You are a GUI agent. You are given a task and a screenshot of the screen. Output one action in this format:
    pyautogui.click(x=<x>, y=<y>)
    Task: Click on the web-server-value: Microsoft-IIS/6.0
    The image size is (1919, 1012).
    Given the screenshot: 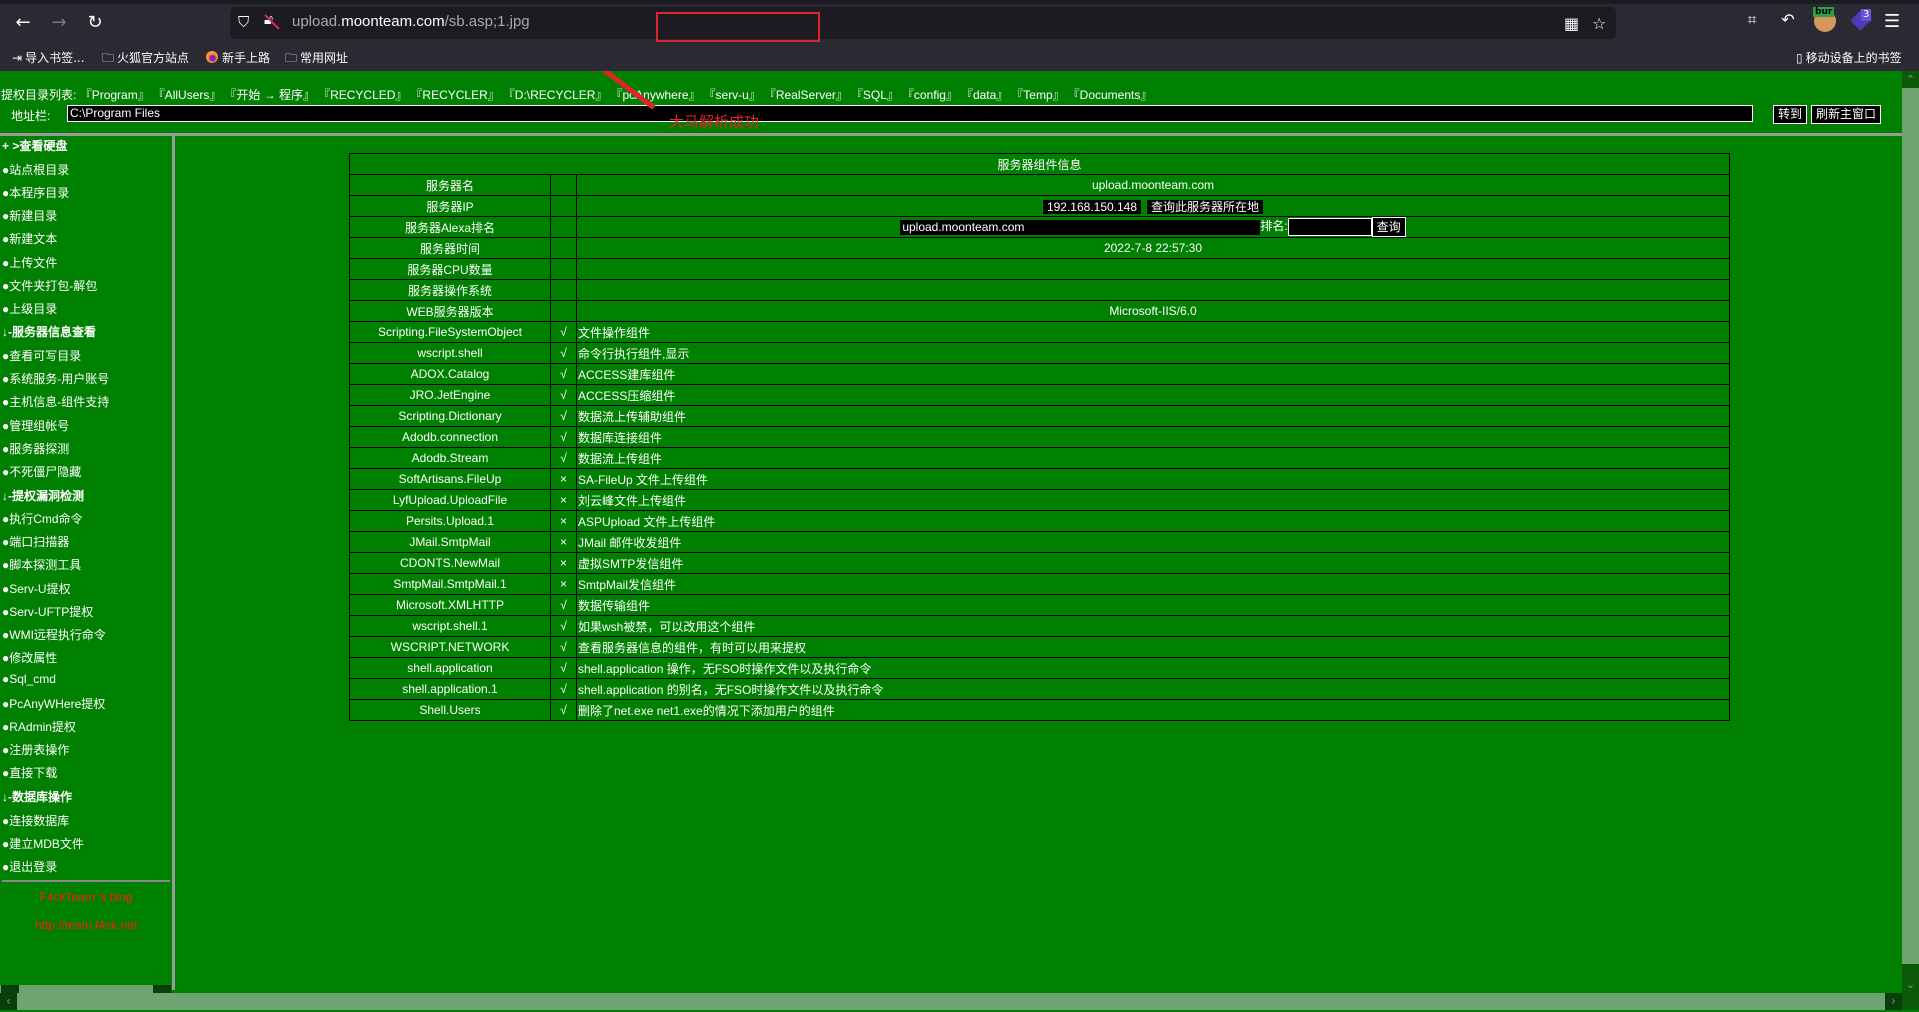 What is the action you would take?
    pyautogui.click(x=1153, y=311)
    